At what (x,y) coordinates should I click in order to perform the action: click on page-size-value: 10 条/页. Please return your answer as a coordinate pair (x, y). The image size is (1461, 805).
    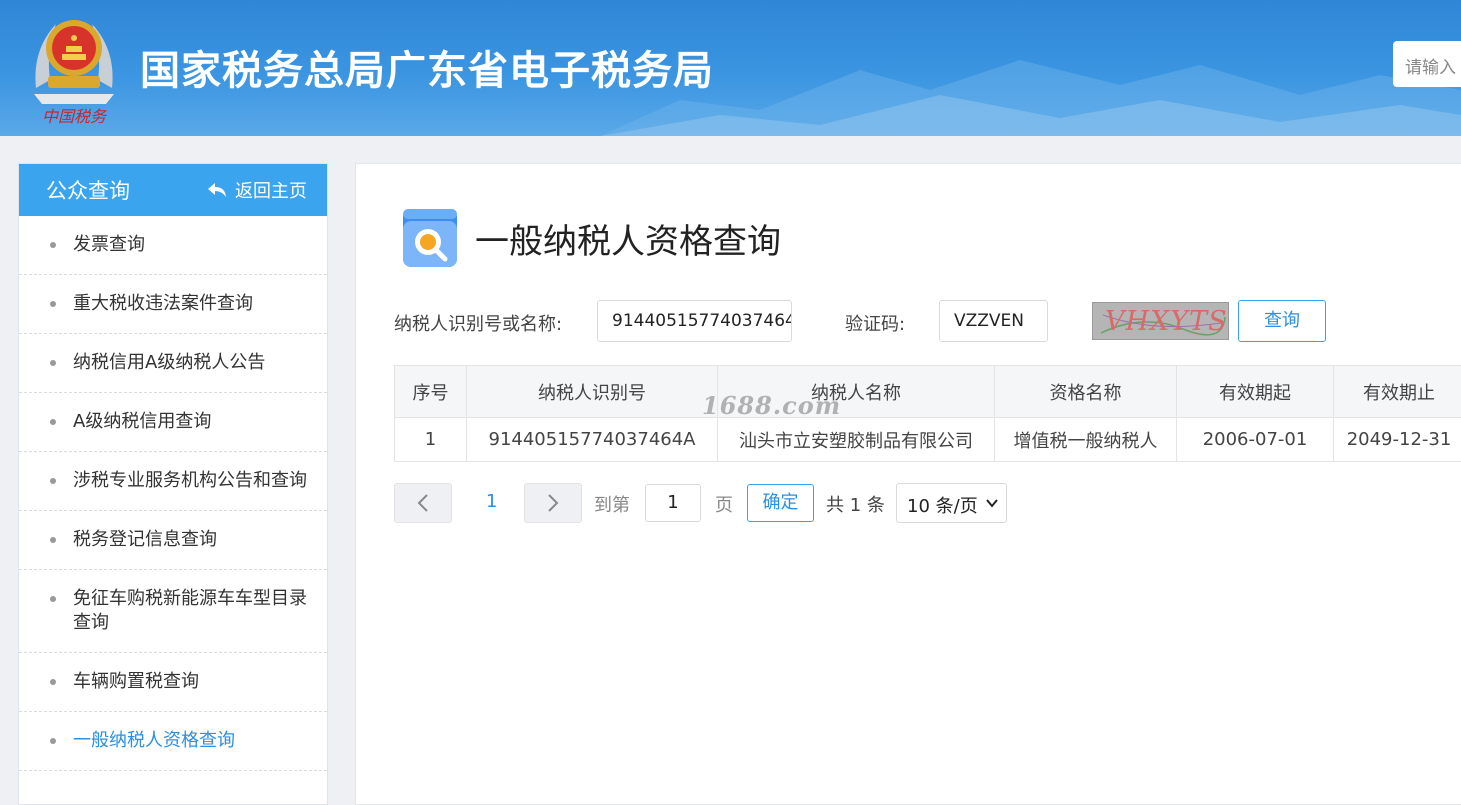
    Looking at the image, I should click on (942, 506).